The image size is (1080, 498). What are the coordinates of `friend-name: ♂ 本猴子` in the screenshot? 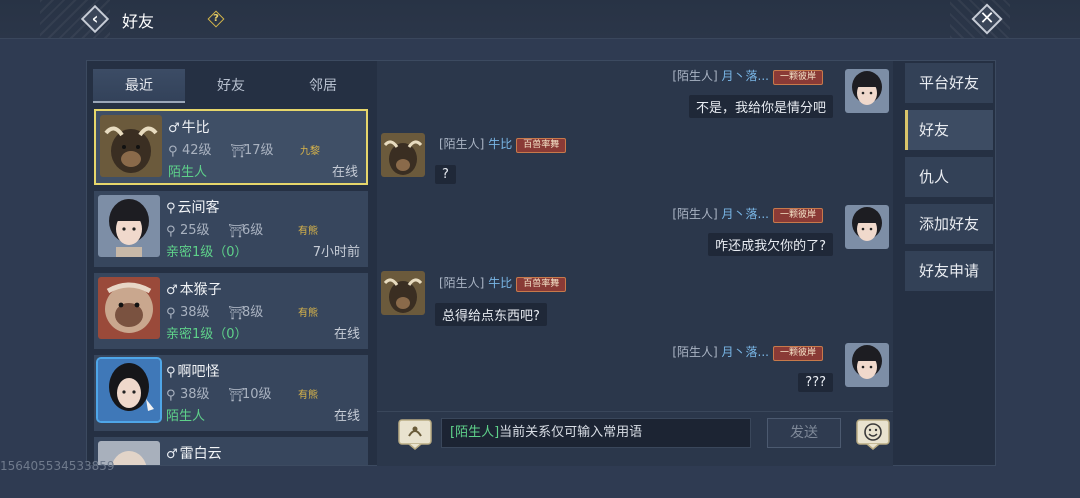 It's located at (194, 290).